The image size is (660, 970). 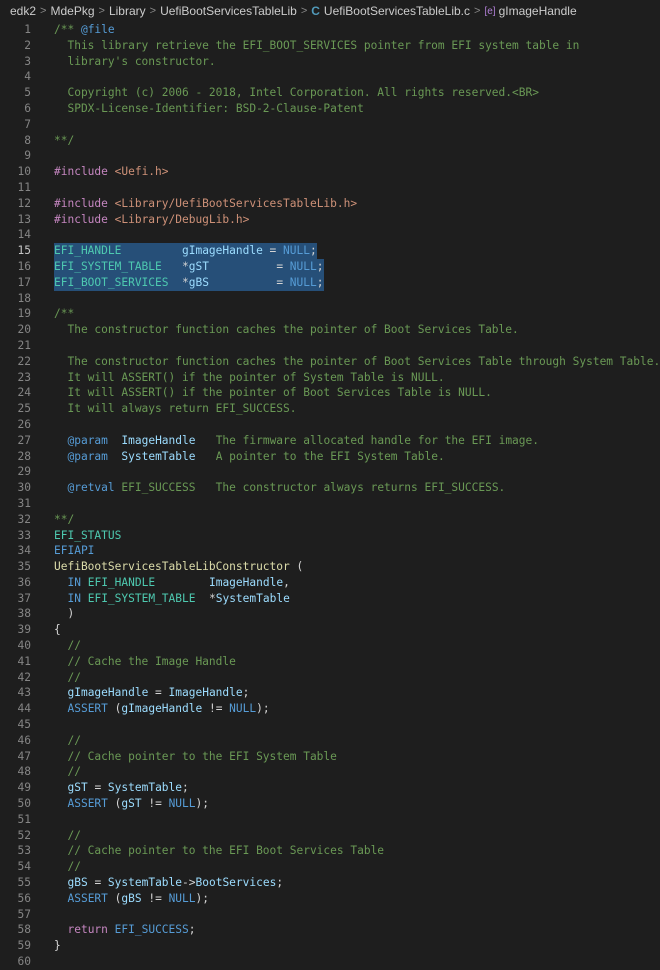 What do you see at coordinates (24, 772) in the screenshot?
I see `line-number: 48` at bounding box center [24, 772].